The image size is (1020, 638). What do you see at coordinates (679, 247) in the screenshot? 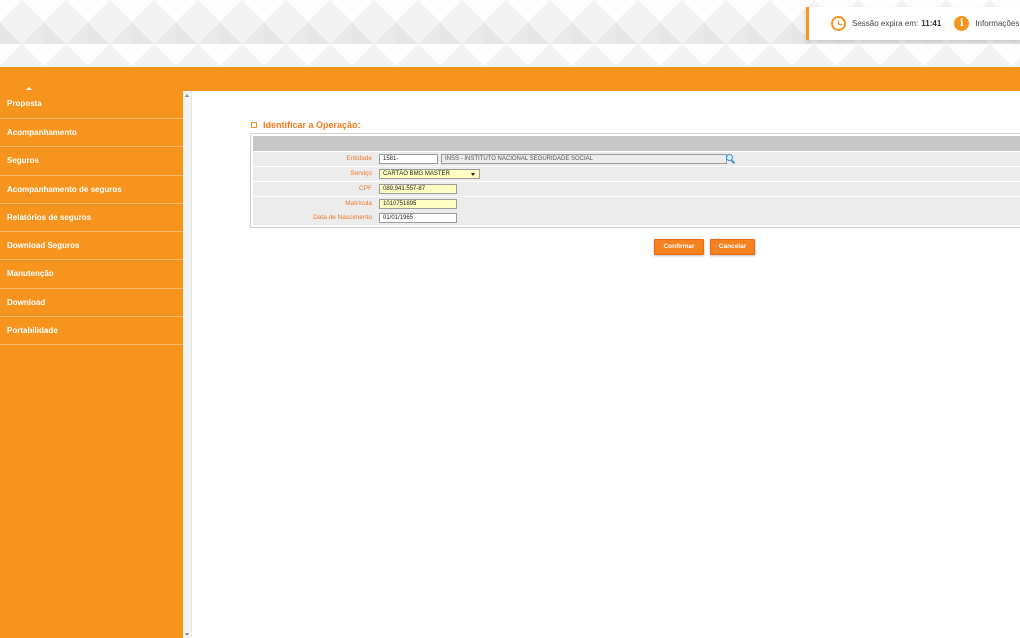
I see `confirm-button: Confirmar` at bounding box center [679, 247].